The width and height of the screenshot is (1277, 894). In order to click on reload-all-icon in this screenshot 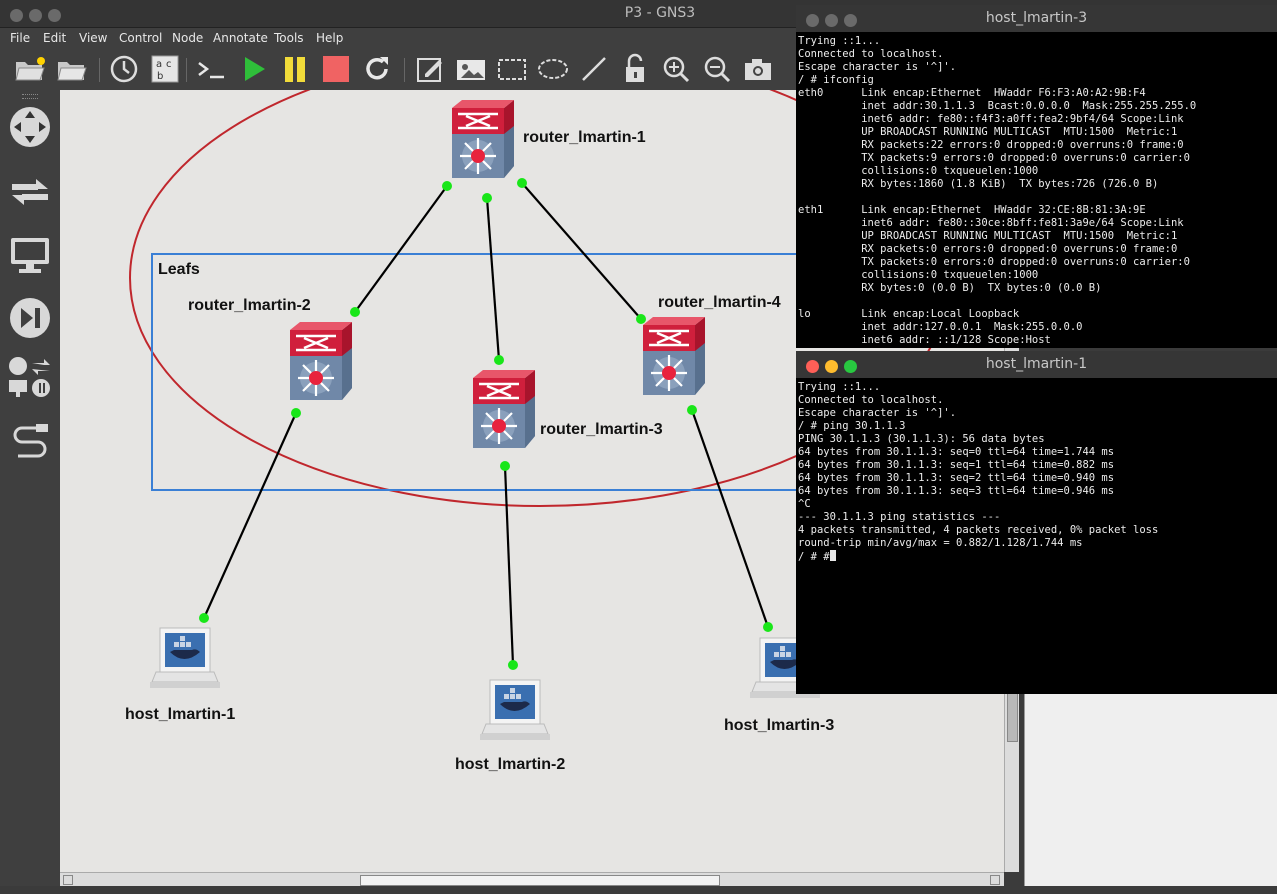, I will do `click(377, 69)`.